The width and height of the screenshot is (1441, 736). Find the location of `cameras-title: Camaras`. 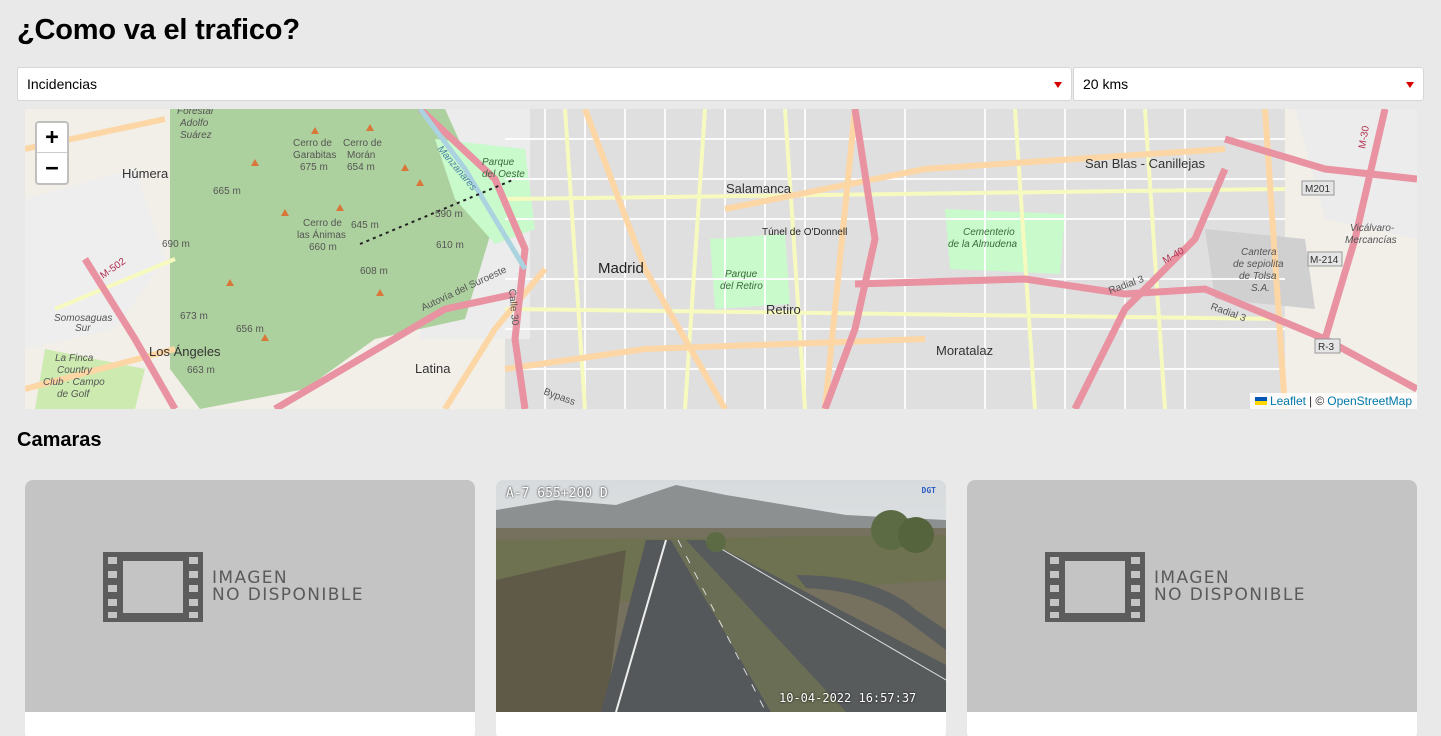

cameras-title: Camaras is located at coordinates (59, 440).